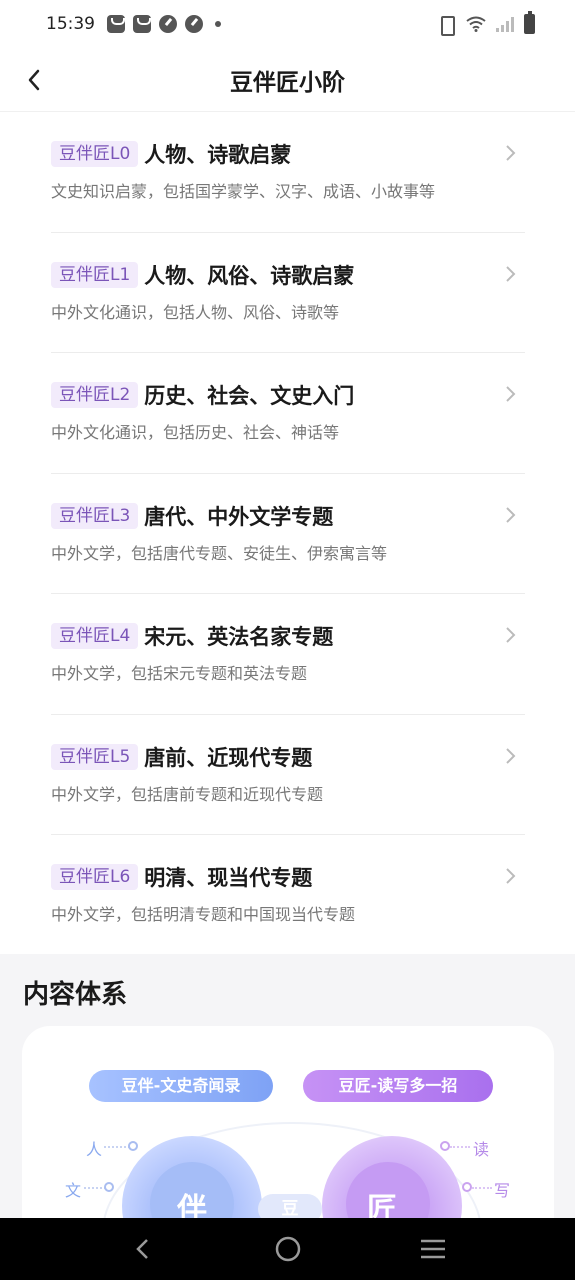 The image size is (575, 1280). I want to click on label-ren: 人, so click(94, 1149).